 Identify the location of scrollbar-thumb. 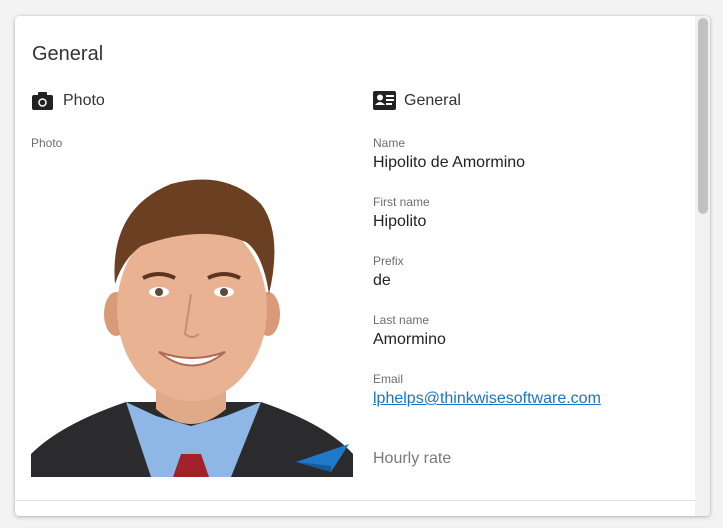
(703, 116).